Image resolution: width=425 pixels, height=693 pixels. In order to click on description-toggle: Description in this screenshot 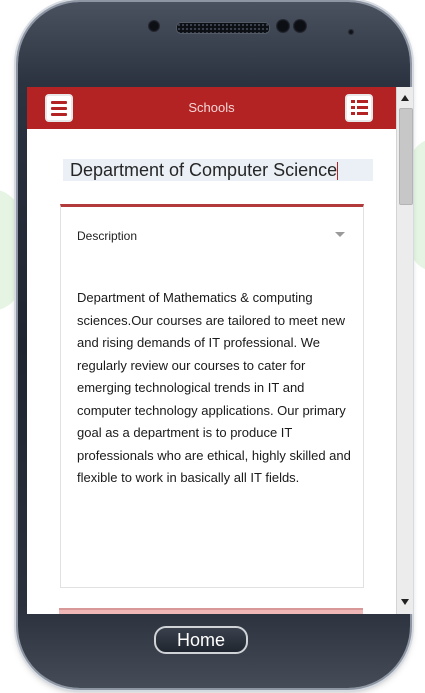, I will do `click(107, 236)`.